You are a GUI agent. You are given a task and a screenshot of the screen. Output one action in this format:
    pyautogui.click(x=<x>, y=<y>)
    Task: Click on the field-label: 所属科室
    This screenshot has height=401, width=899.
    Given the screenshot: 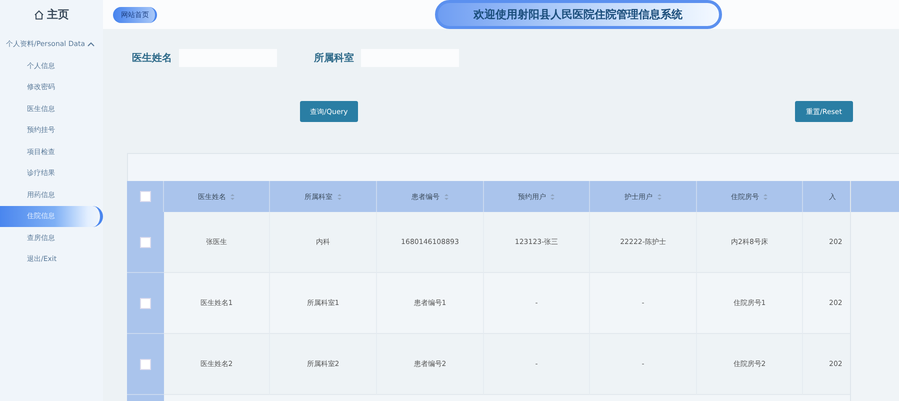 What is the action you would take?
    pyautogui.click(x=334, y=58)
    